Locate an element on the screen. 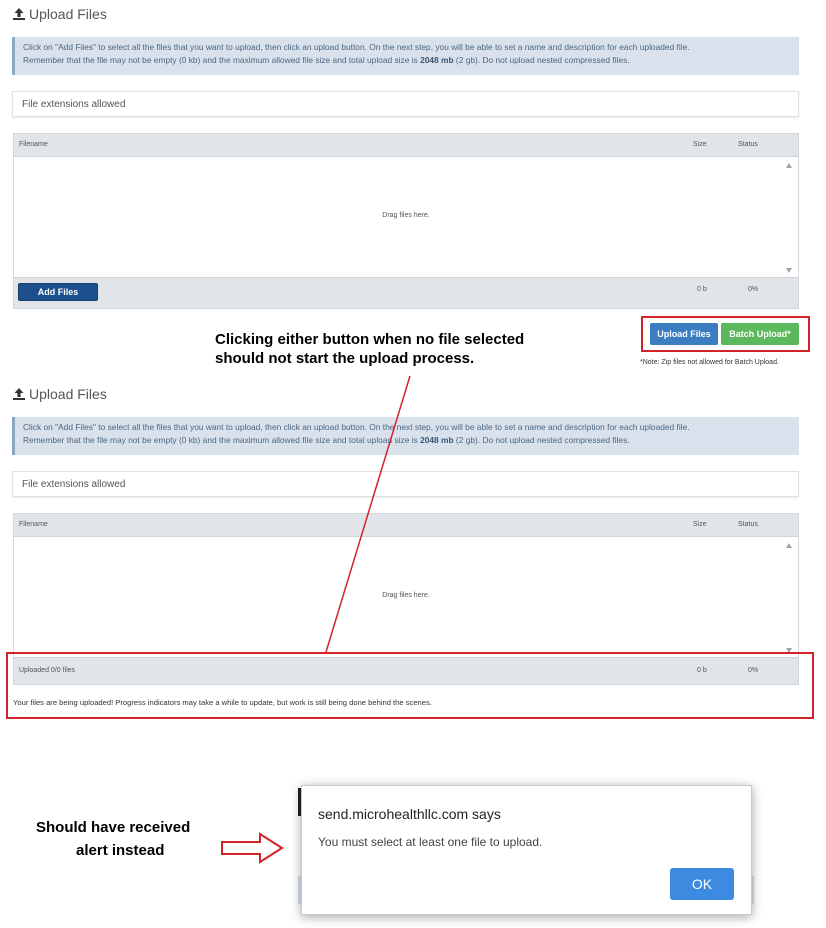 Image resolution: width=826 pixels, height=928 pixels. expected-behaviour-text: Should have received alert instead is located at coordinates (113, 839).